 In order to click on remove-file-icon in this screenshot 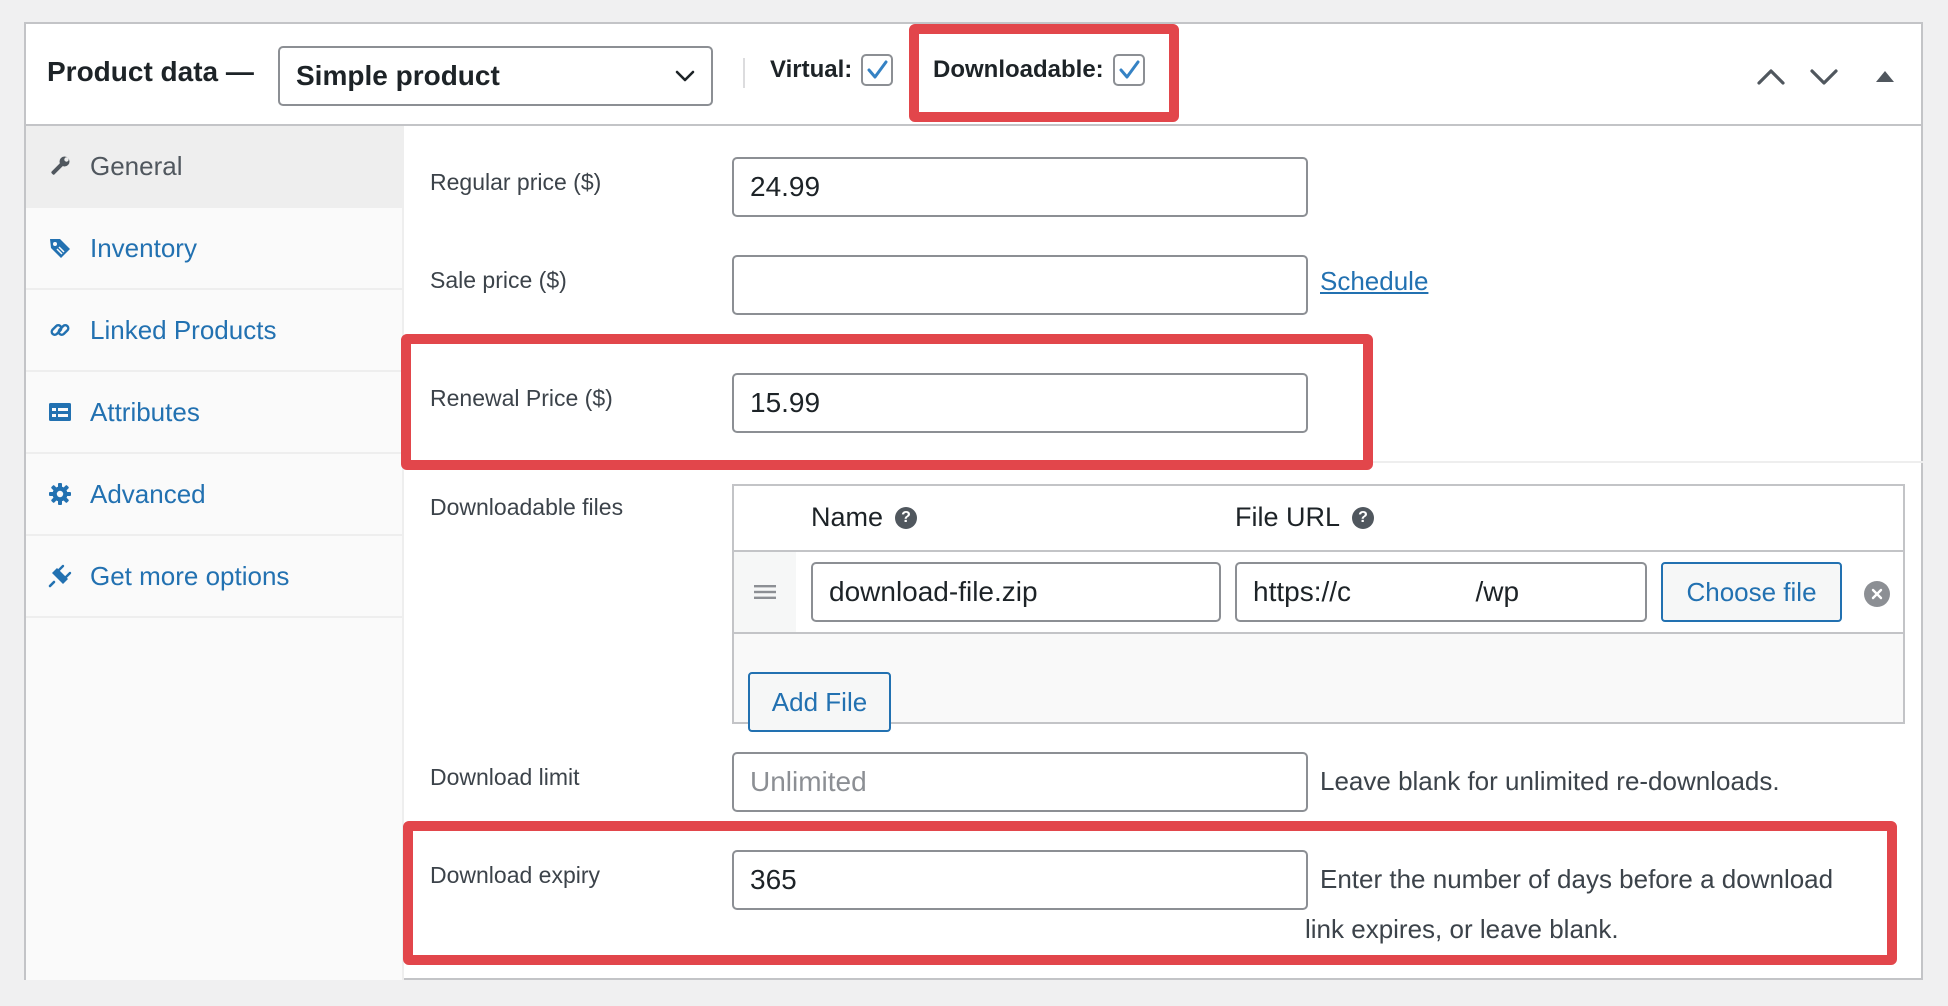, I will do `click(1877, 594)`.